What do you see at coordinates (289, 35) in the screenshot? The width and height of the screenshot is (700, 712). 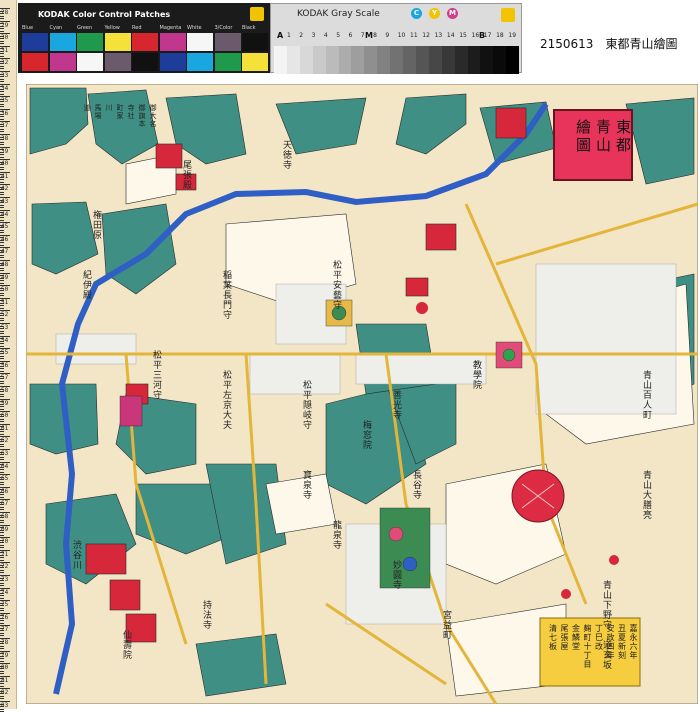 I see `gray-scale-number: 1` at bounding box center [289, 35].